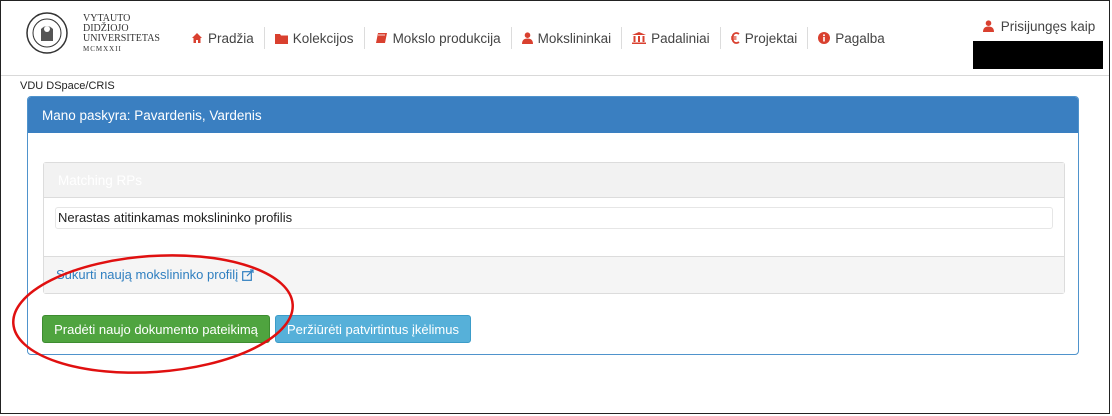 This screenshot has height=416, width=1112. Describe the element at coordinates (1038, 55) in the screenshot. I see `redacted-username` at that location.